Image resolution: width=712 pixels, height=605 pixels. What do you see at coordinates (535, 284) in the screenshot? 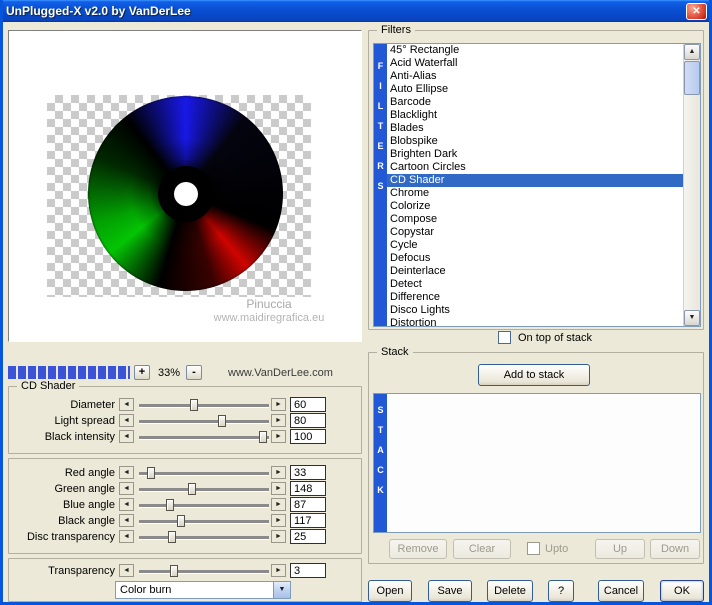
I see `filter-item: Detect` at bounding box center [535, 284].